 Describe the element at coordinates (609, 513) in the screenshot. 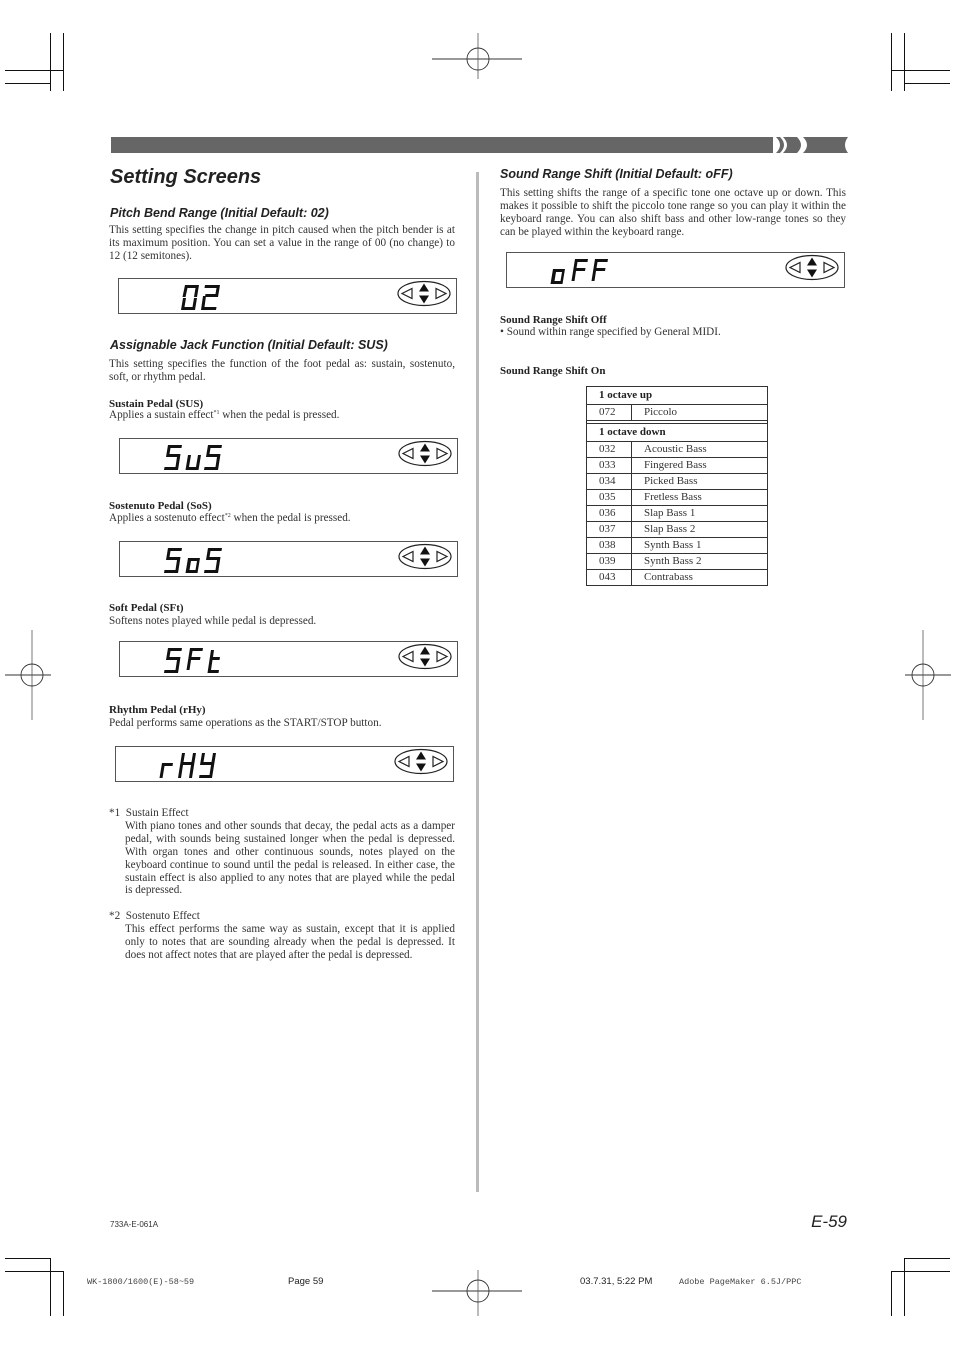

I see `tone-number: 036` at that location.